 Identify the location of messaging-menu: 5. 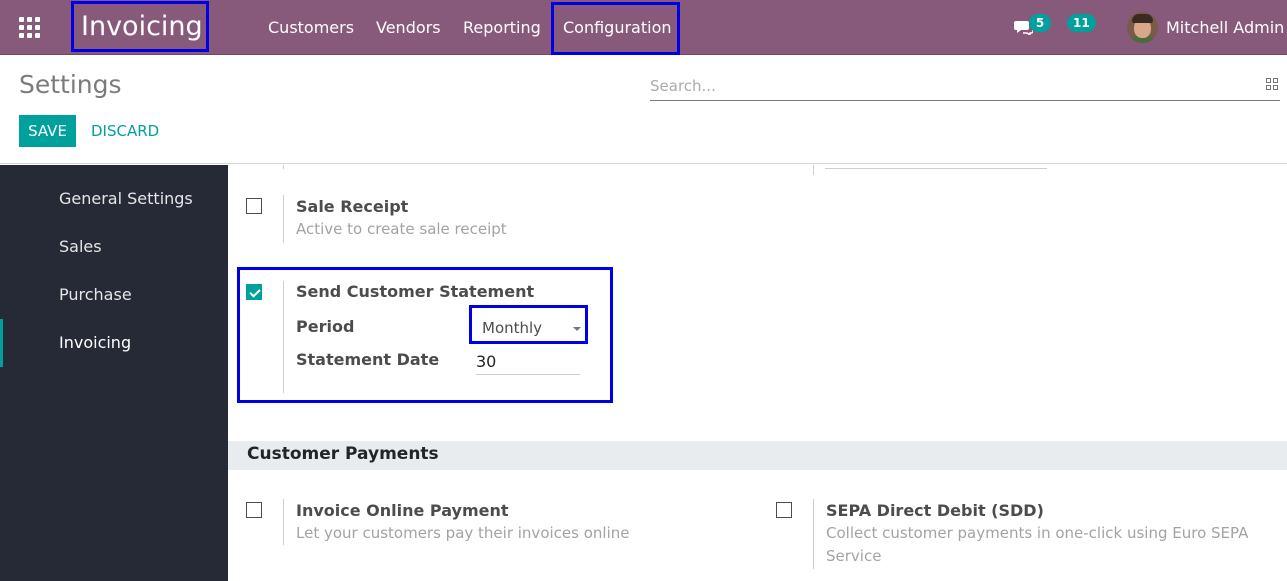
(1034, 26).